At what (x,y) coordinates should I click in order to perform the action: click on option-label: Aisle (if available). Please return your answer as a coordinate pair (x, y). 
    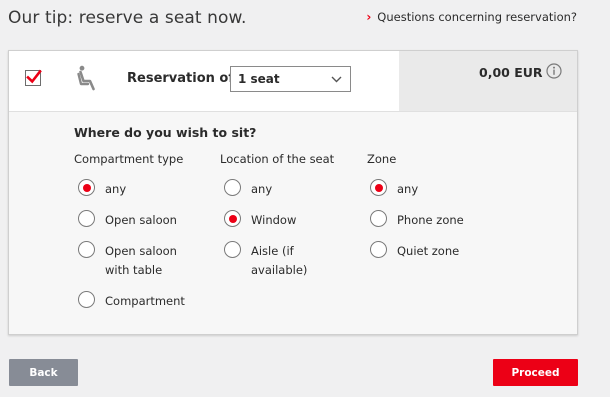
    Looking at the image, I should click on (279, 260).